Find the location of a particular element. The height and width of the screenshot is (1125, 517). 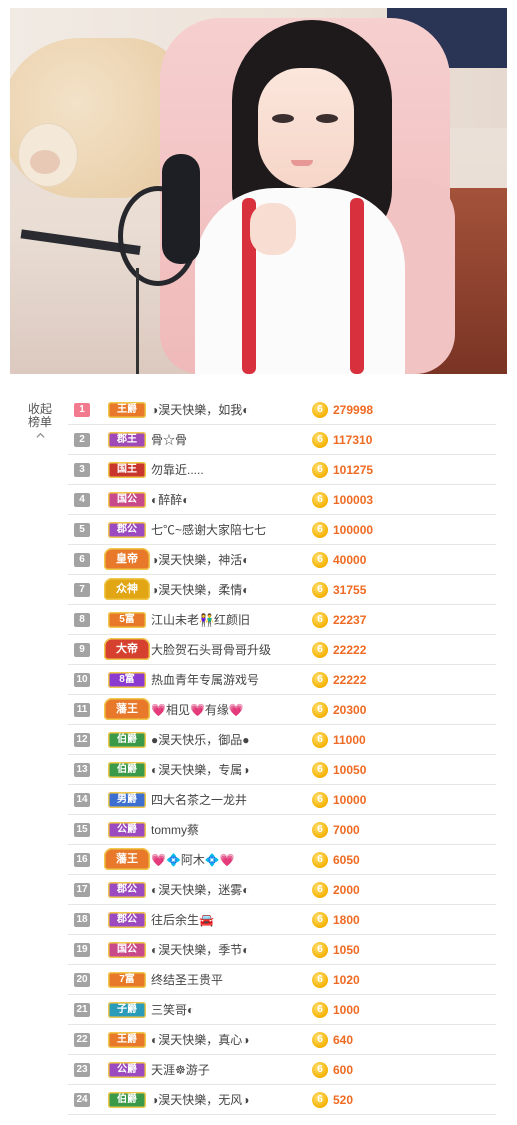

rank-number: 21 is located at coordinates (82, 1010).